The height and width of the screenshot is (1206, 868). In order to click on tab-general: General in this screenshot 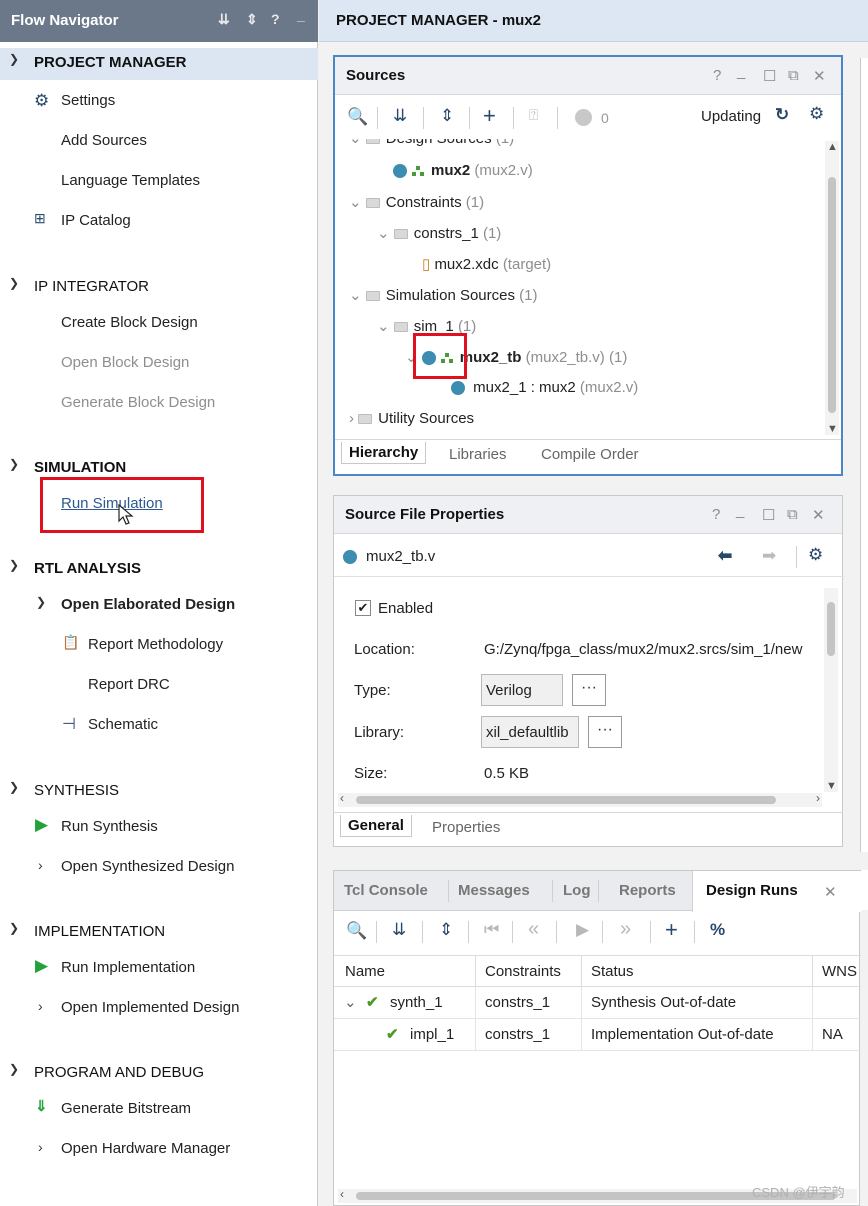, I will do `click(376, 826)`.